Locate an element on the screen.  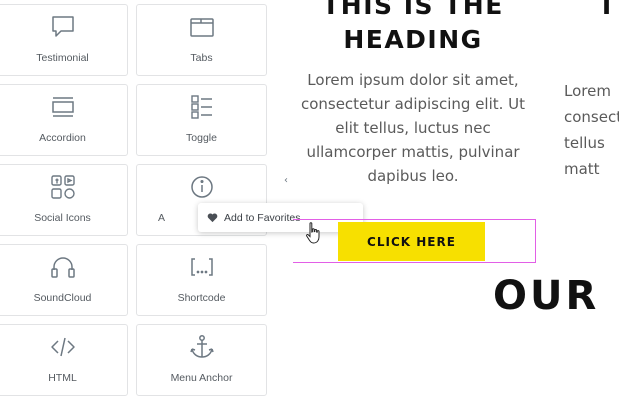
heading-line-1: THIS IS THE is located at coordinates (413, 11).